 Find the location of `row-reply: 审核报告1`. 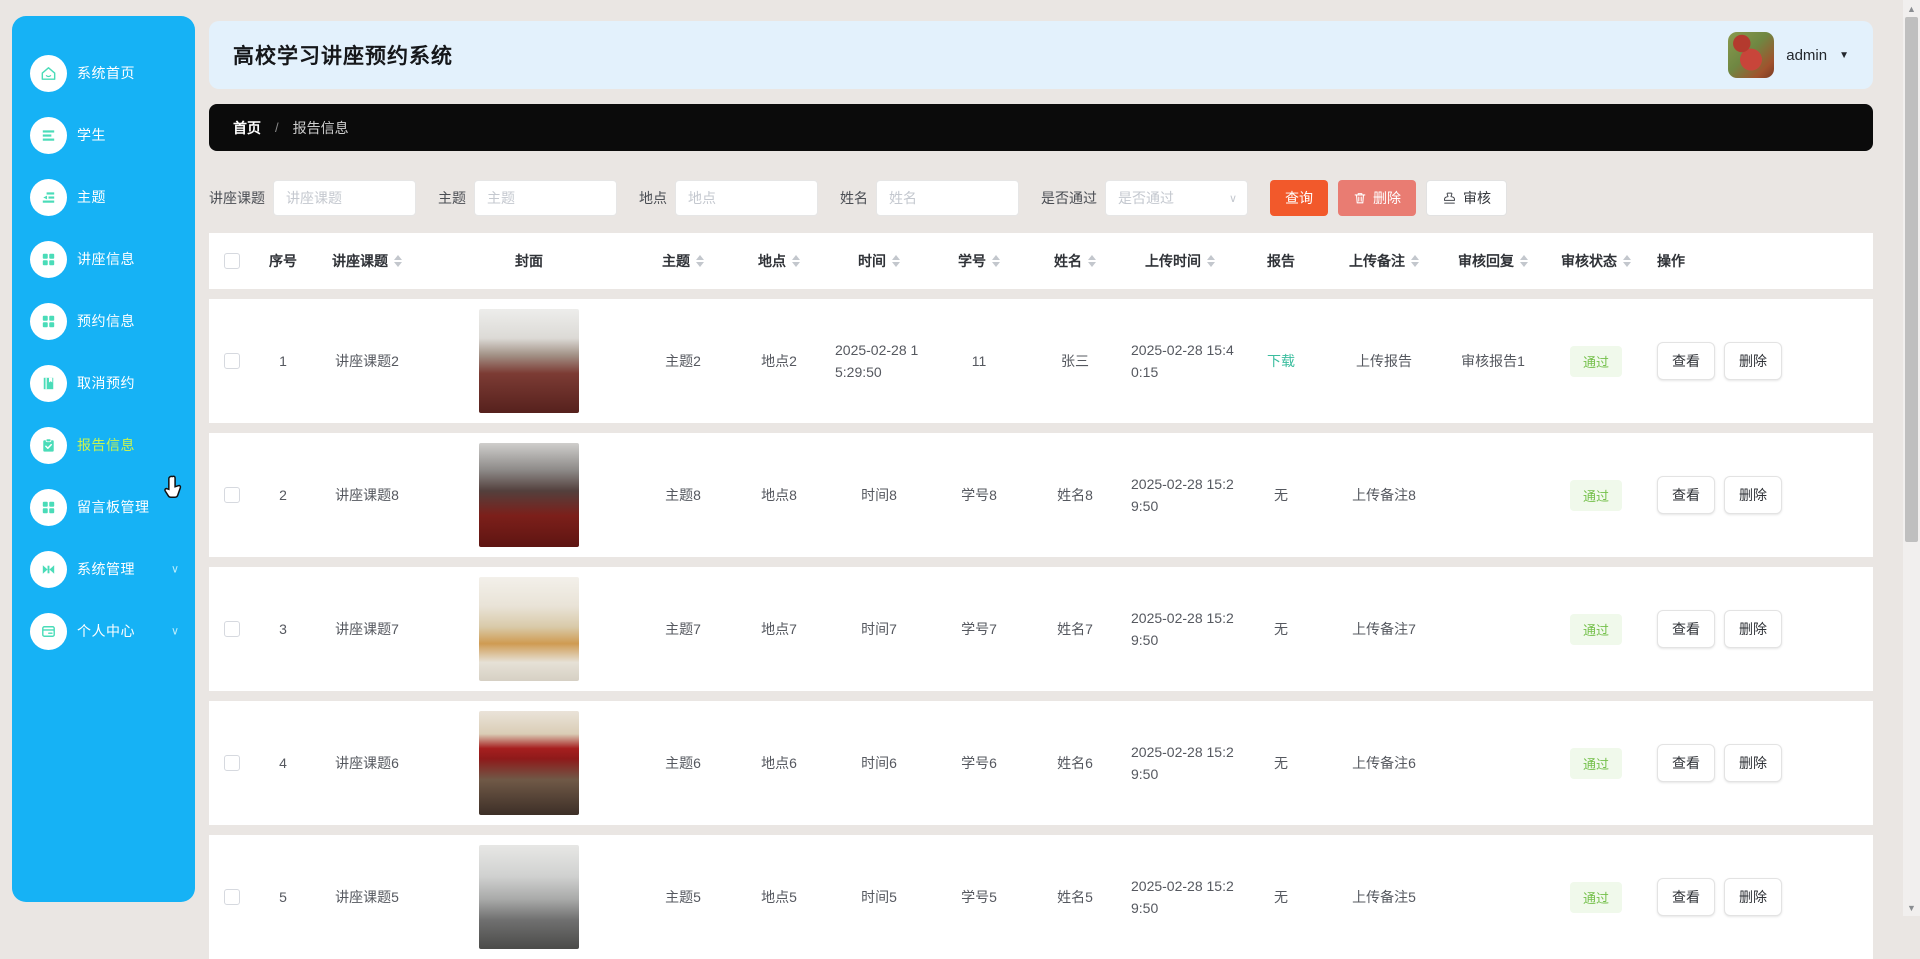

row-reply: 审核报告1 is located at coordinates (1493, 361).